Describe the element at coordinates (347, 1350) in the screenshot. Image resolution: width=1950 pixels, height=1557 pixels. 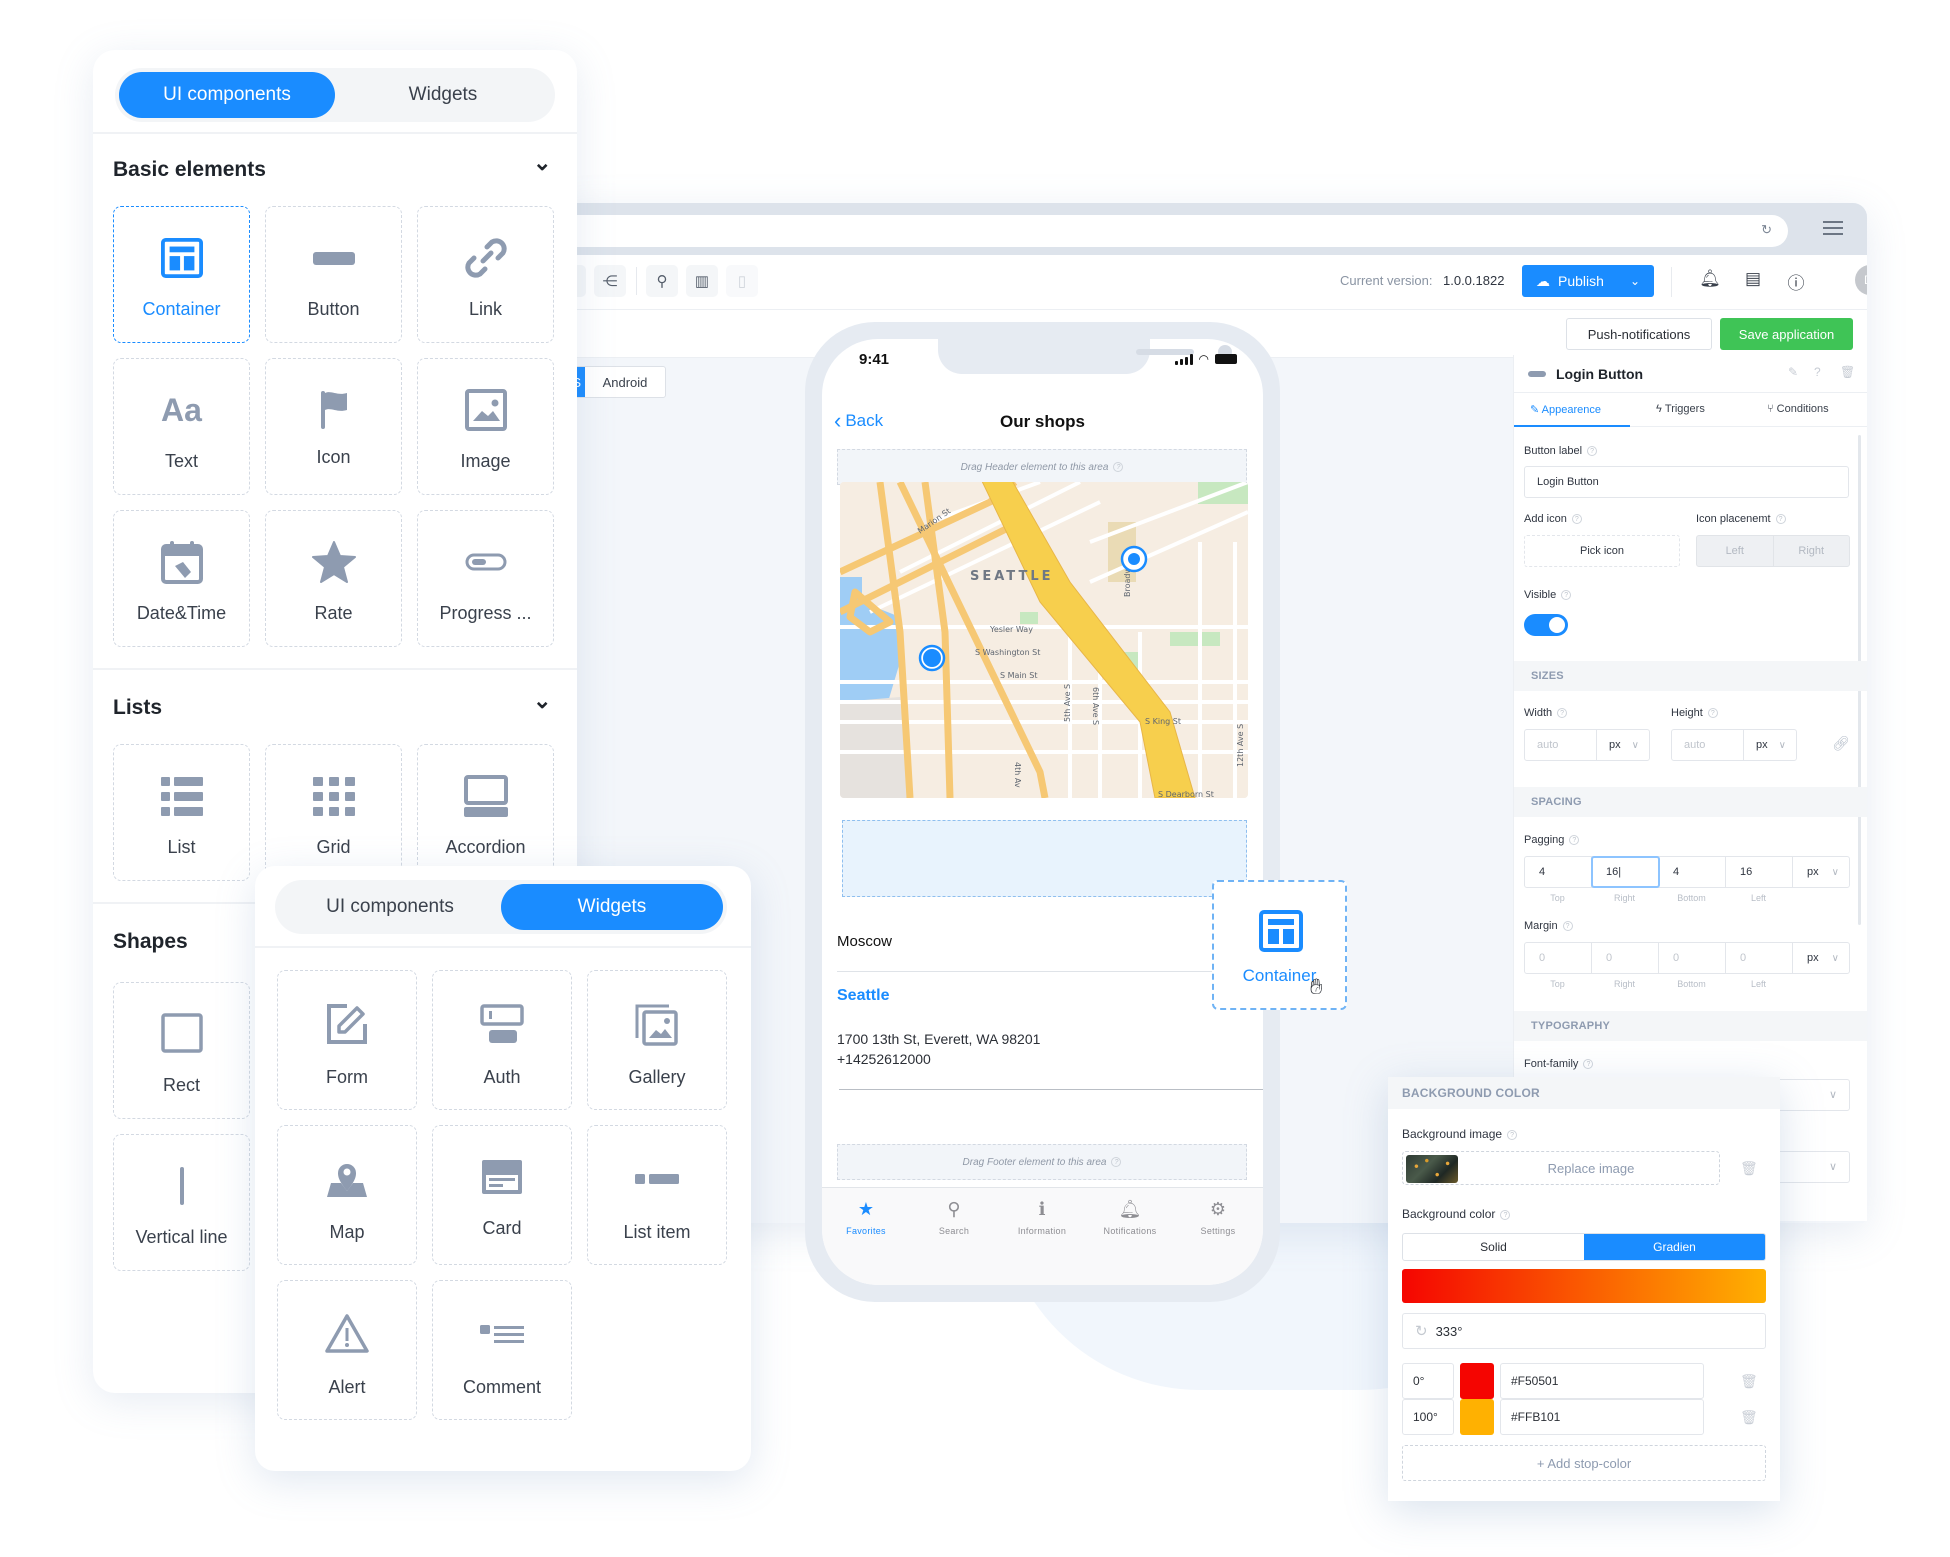
I see `widget-alert: Alert` at that location.